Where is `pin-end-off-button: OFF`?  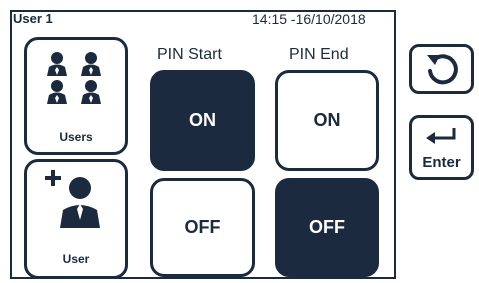 pin-end-off-button: OFF is located at coordinates (327, 227).